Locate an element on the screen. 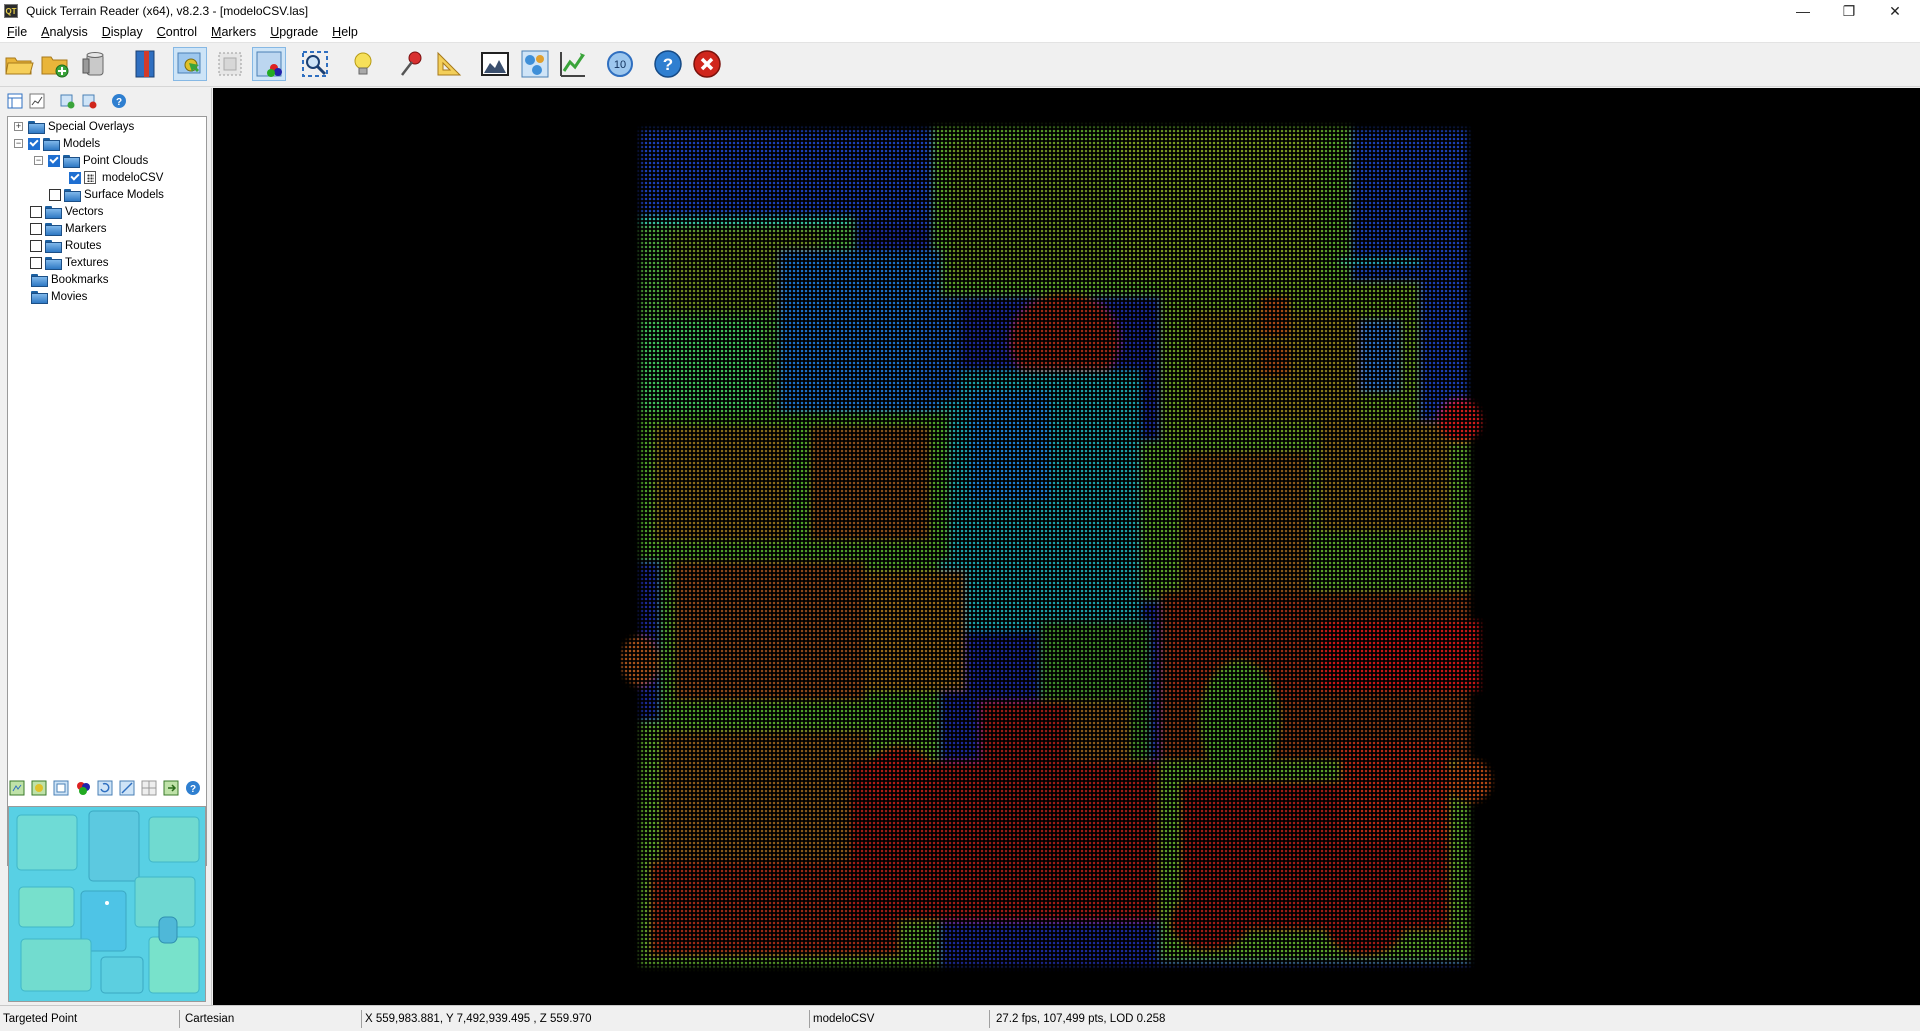 Image resolution: width=1920 pixels, height=1031 pixels. graph-icon is located at coordinates (572, 64).